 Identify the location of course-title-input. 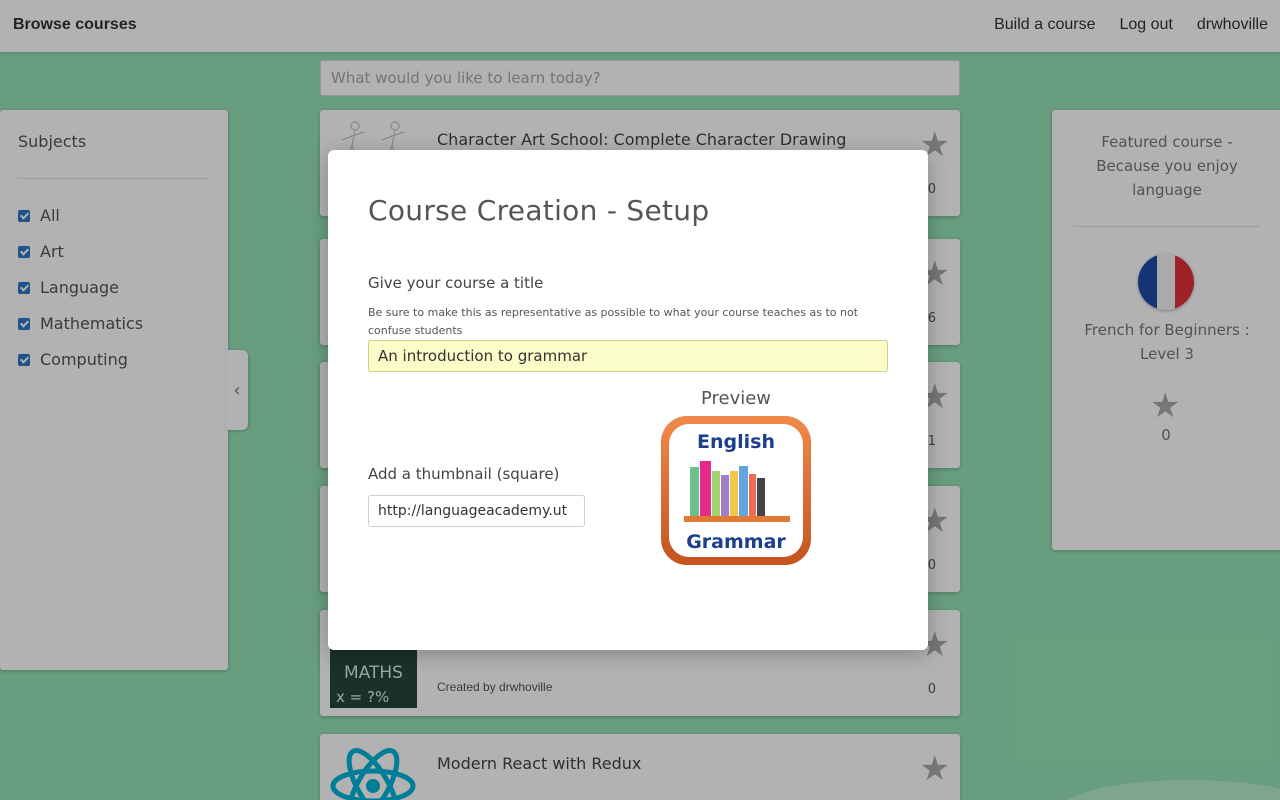
(628, 356).